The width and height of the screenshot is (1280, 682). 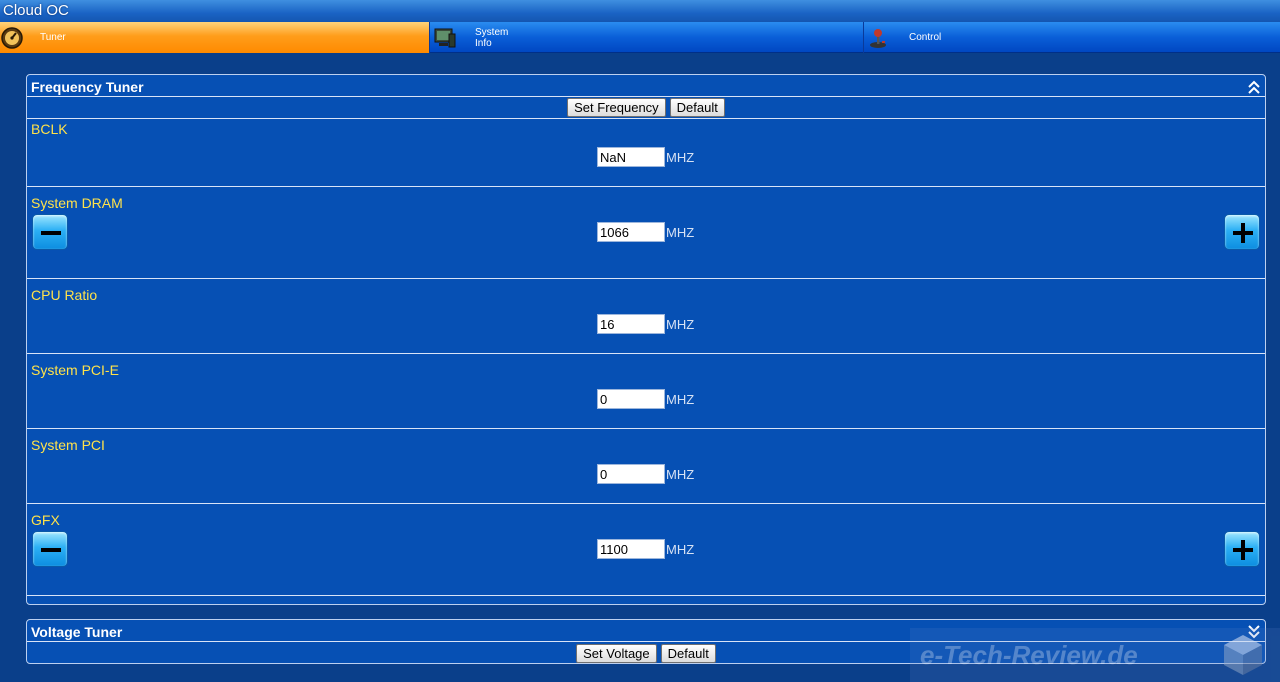 I want to click on voltage-tuner-panel: Voltage Tuner Set Voltage Default, so click(x=646, y=641).